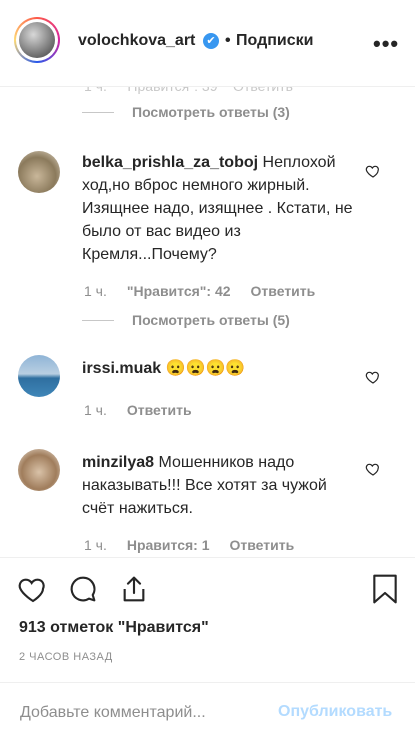  What do you see at coordinates (168, 545) in the screenshot?
I see `comment-likes-count: Нравится: 1` at bounding box center [168, 545].